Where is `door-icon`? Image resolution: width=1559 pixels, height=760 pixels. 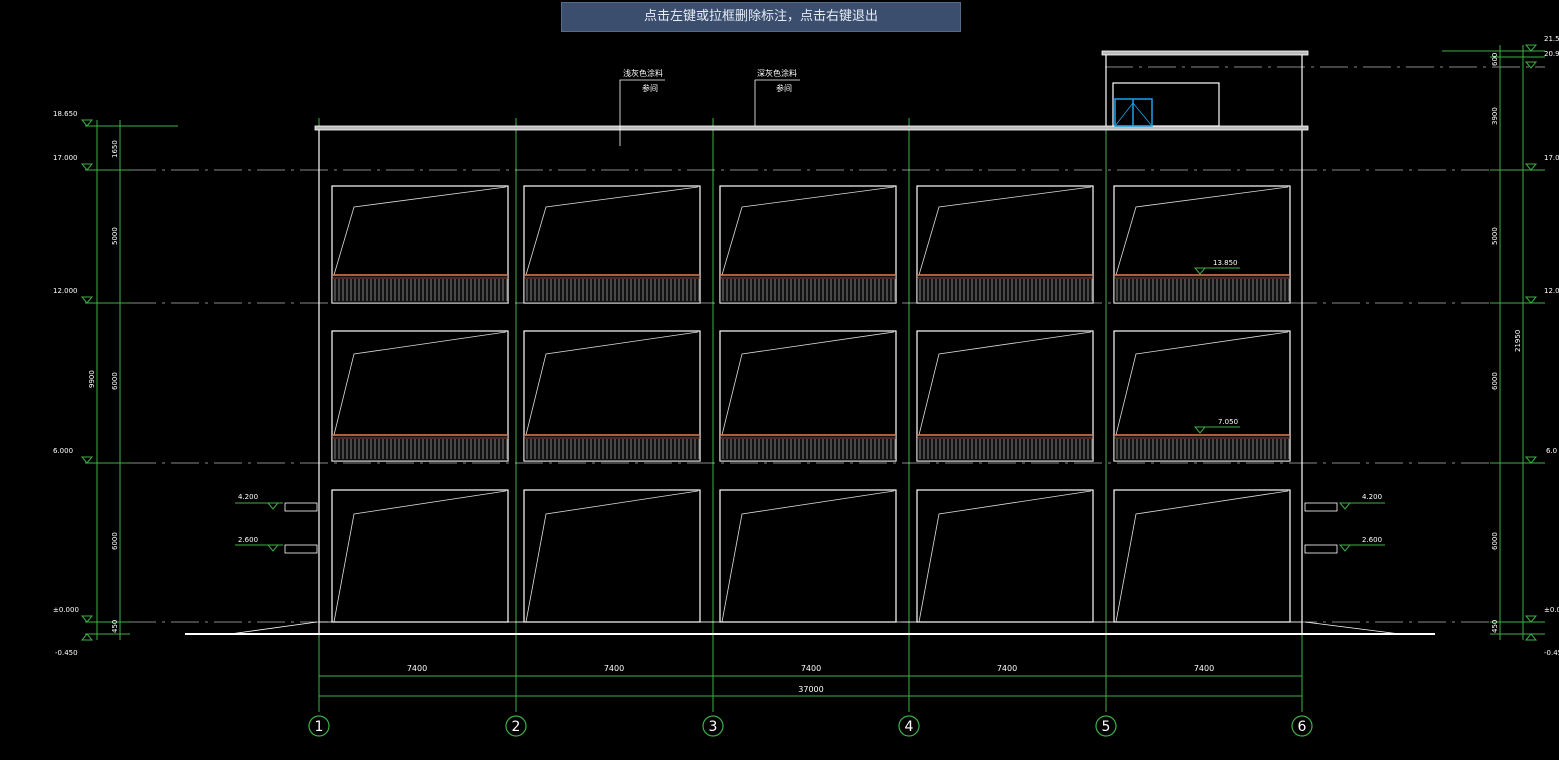
door-icon is located at coordinates (1133, 112).